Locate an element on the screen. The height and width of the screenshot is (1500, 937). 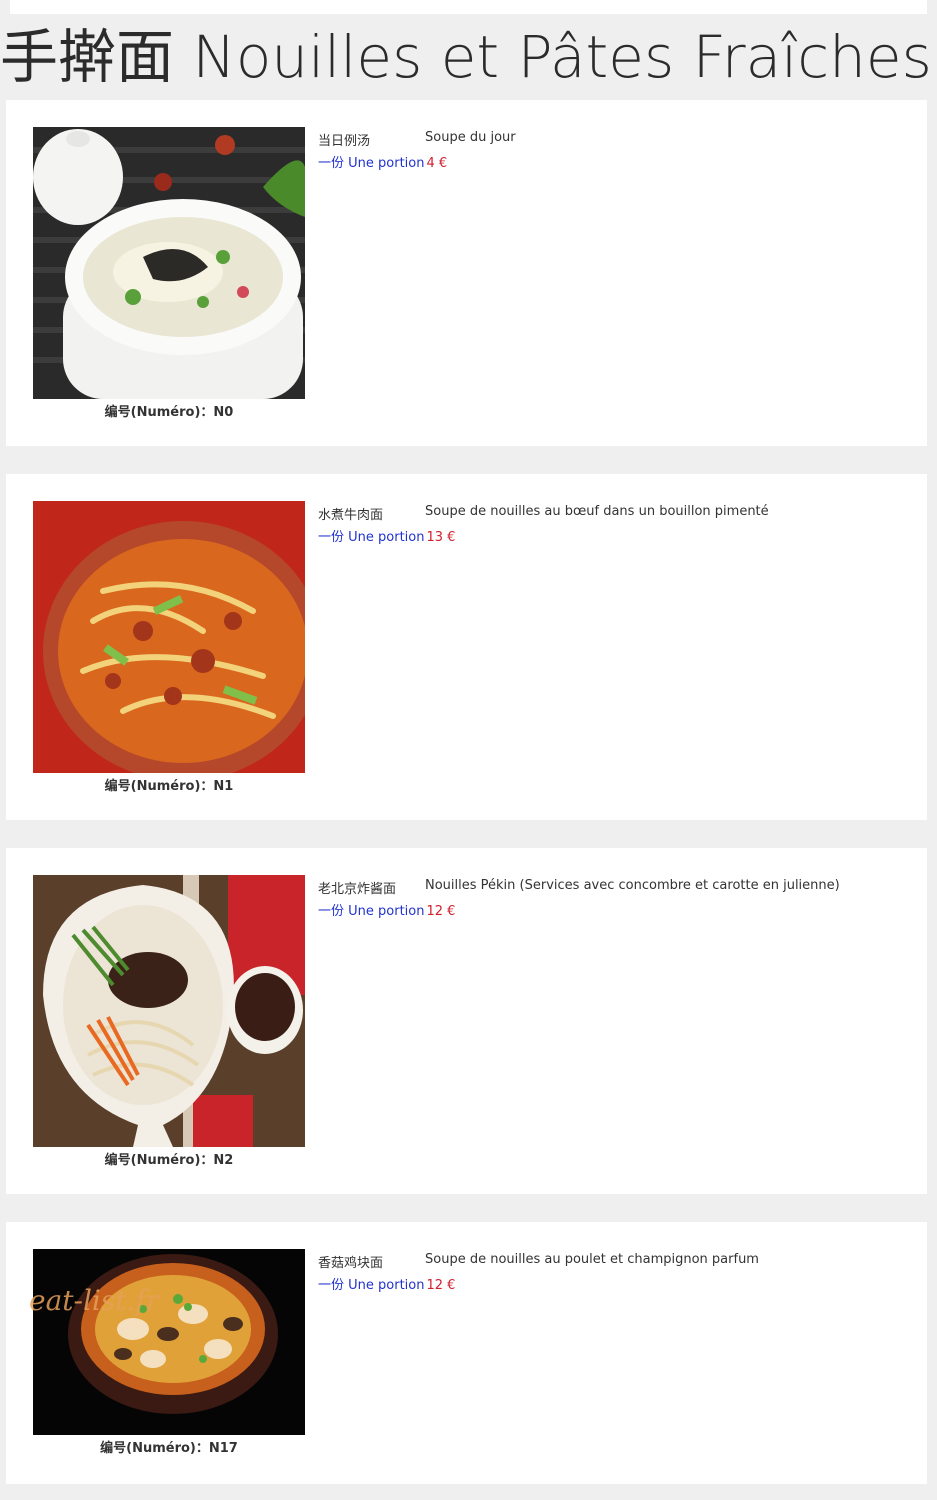
chicken-mushroom-noodle-photo is located at coordinates (169, 1342).